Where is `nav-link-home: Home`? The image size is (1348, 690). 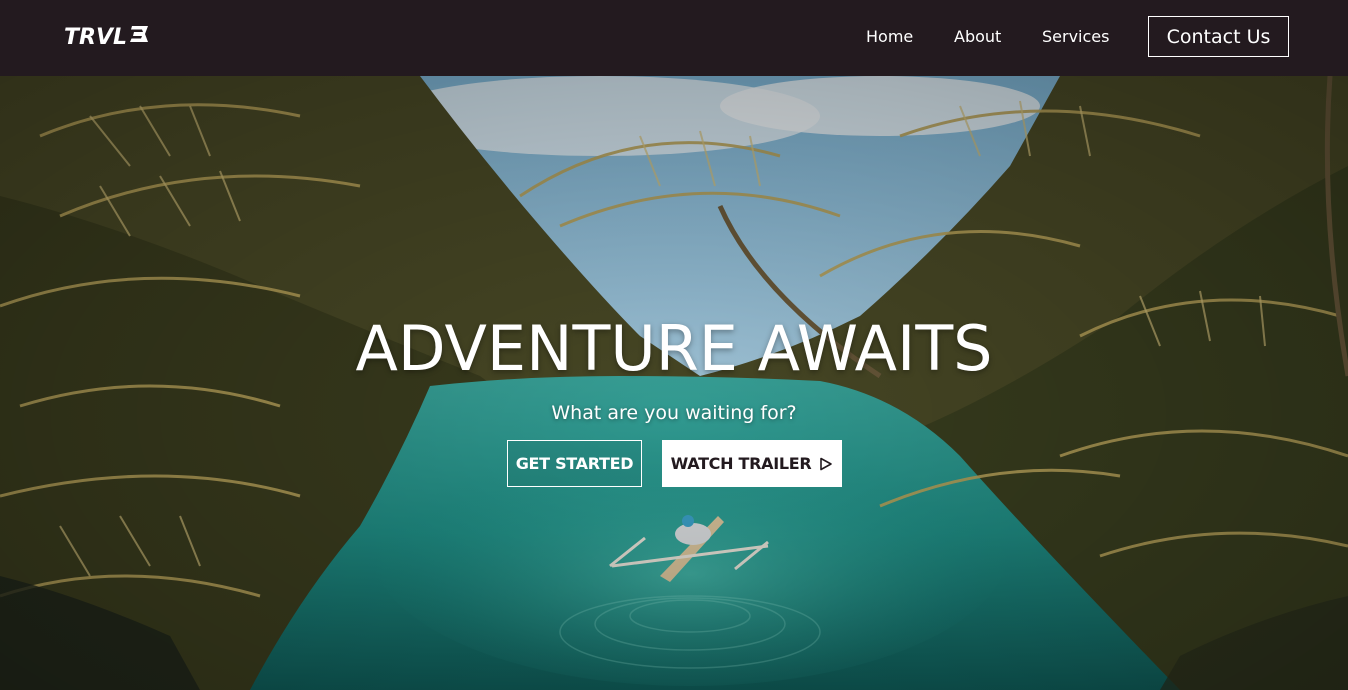
nav-link-home: Home is located at coordinates (889, 36).